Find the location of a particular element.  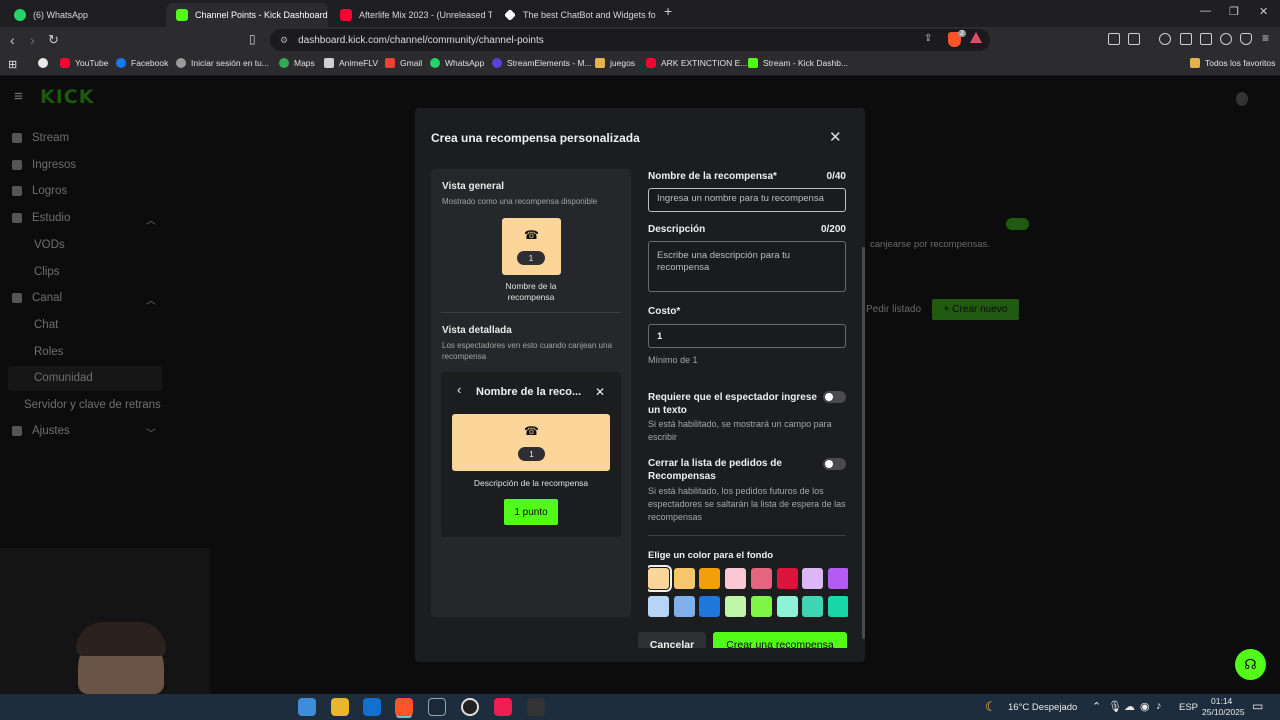

close-window-icon: ✕ is located at coordinates (1263, 11).